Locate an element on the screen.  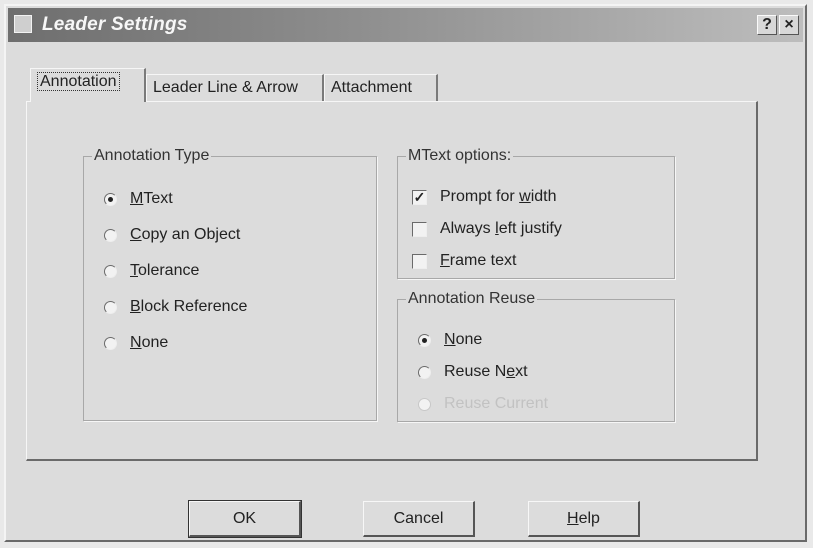
checkbox-frame-text: Frame text is located at coordinates (464, 261).